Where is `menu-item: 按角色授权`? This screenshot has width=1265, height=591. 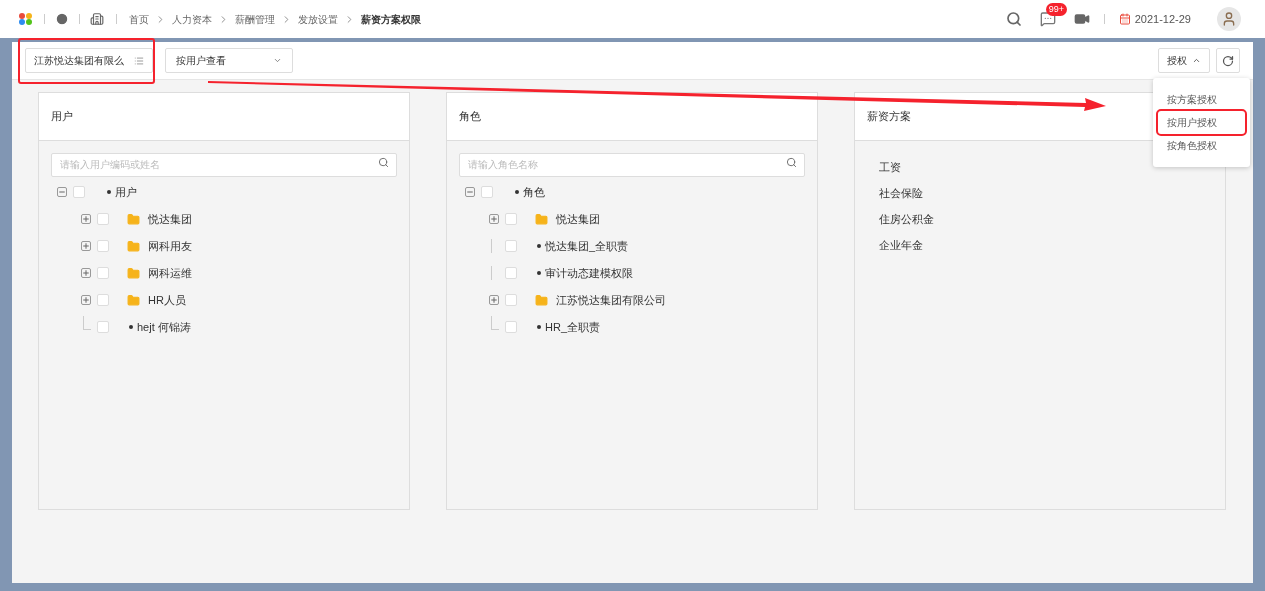 menu-item: 按角色授权 is located at coordinates (1201, 145).